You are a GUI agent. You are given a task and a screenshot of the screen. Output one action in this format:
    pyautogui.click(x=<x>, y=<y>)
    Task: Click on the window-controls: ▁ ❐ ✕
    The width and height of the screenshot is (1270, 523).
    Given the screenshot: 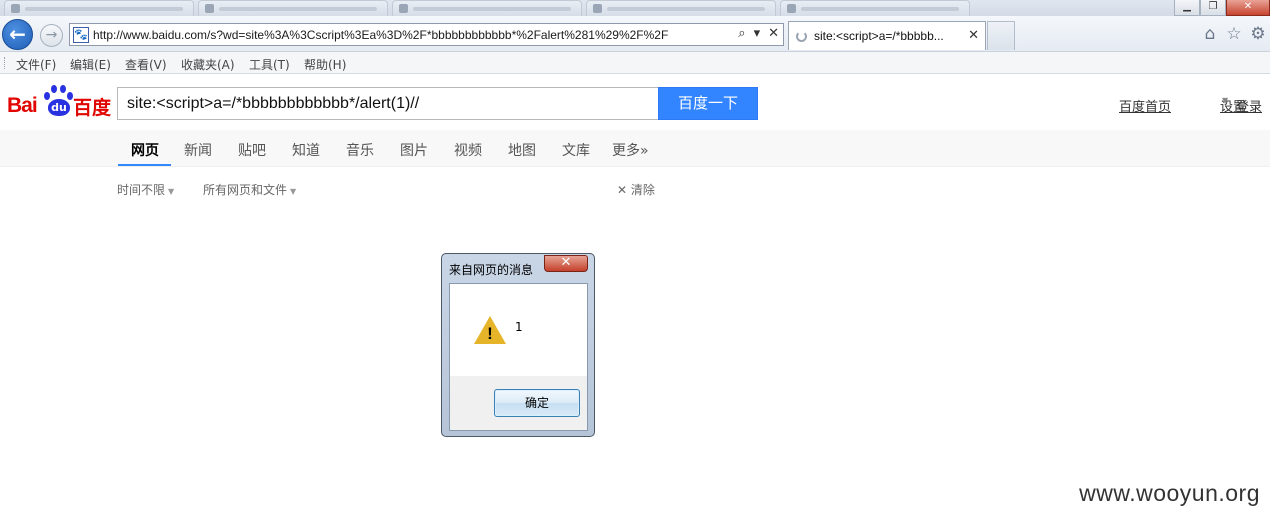 What is the action you would take?
    pyautogui.click(x=1222, y=8)
    